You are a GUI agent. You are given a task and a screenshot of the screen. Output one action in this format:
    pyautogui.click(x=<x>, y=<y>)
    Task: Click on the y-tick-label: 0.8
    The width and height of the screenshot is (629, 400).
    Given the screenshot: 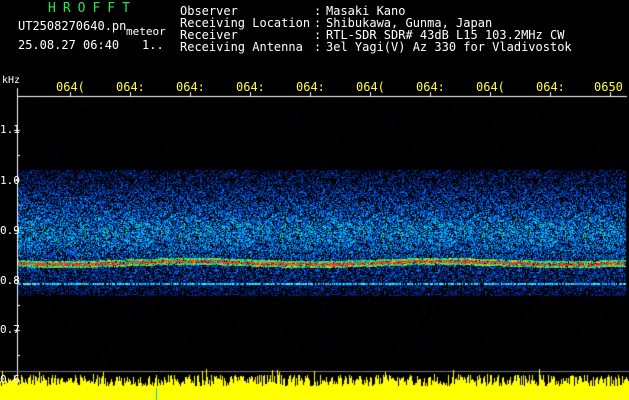 What is the action you would take?
    pyautogui.click(x=10, y=280)
    